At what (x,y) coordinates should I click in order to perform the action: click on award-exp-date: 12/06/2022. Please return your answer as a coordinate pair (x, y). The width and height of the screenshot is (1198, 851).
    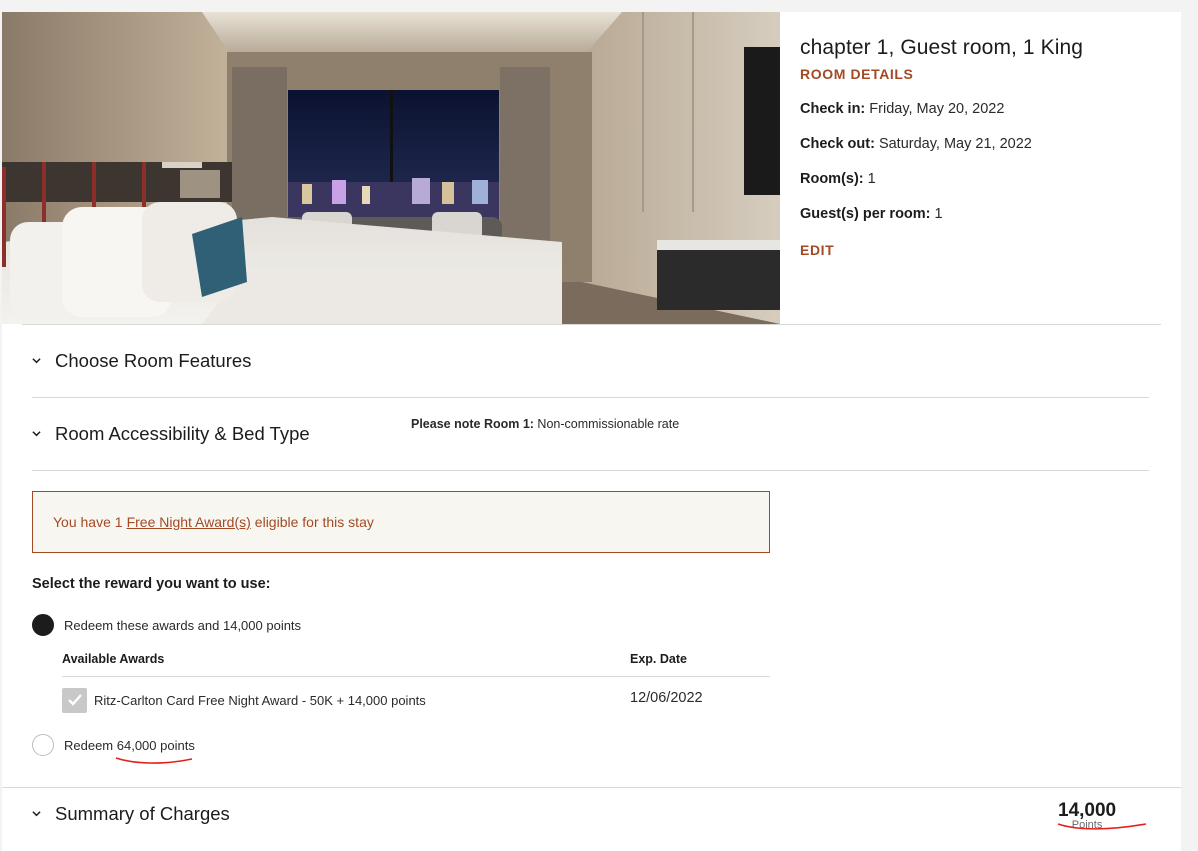
    Looking at the image, I should click on (666, 698).